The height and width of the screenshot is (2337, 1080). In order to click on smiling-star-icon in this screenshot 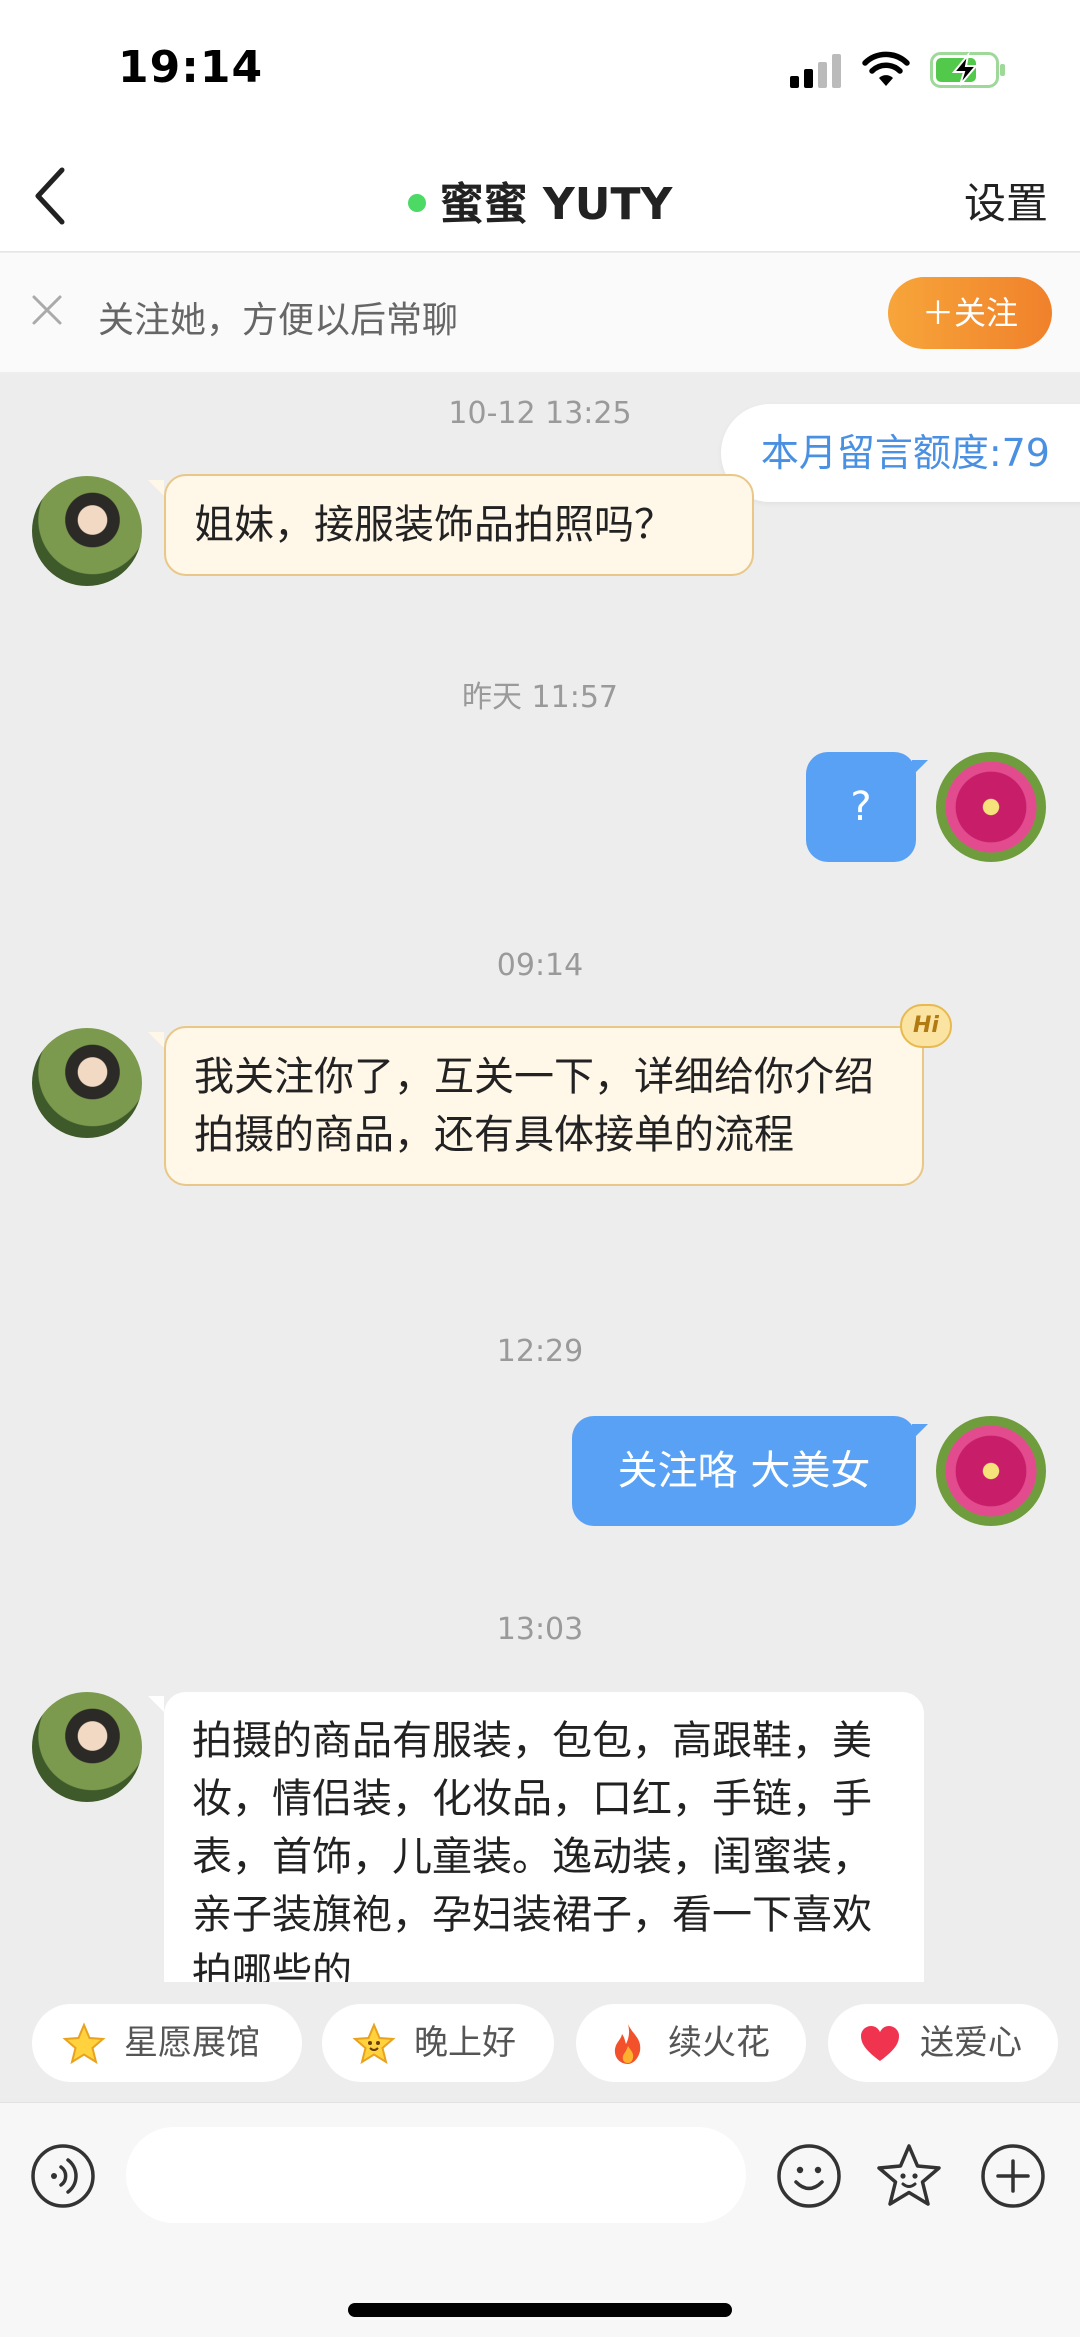, I will do `click(374, 2043)`.